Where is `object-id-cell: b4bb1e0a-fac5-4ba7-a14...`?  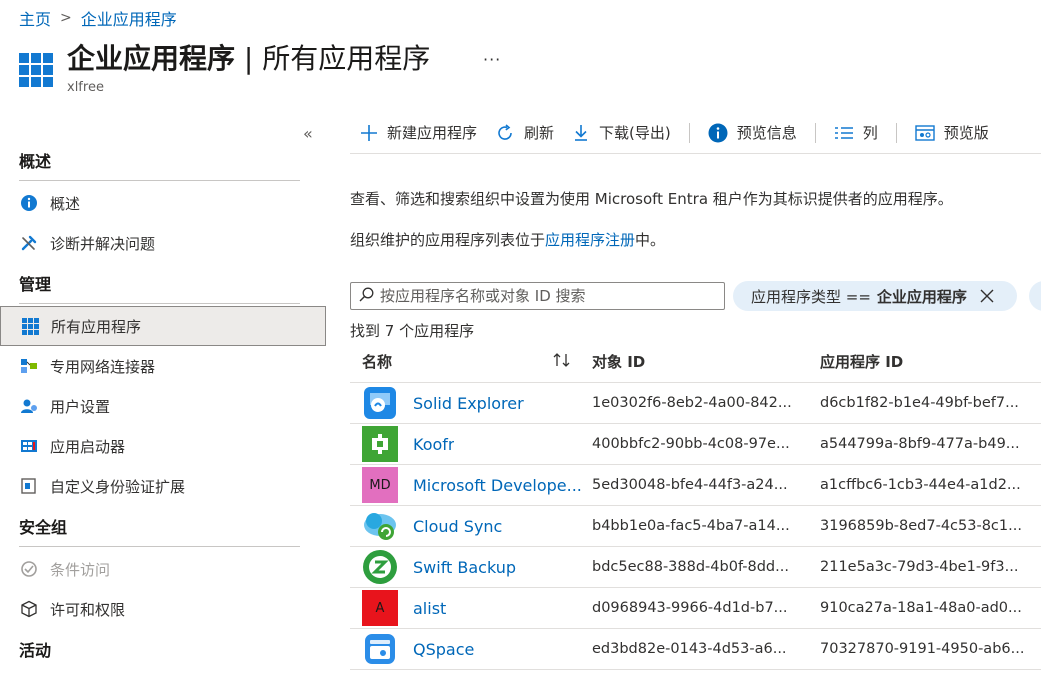
object-id-cell: b4bb1e0a-fac5-4ba7-a14... is located at coordinates (691, 526).